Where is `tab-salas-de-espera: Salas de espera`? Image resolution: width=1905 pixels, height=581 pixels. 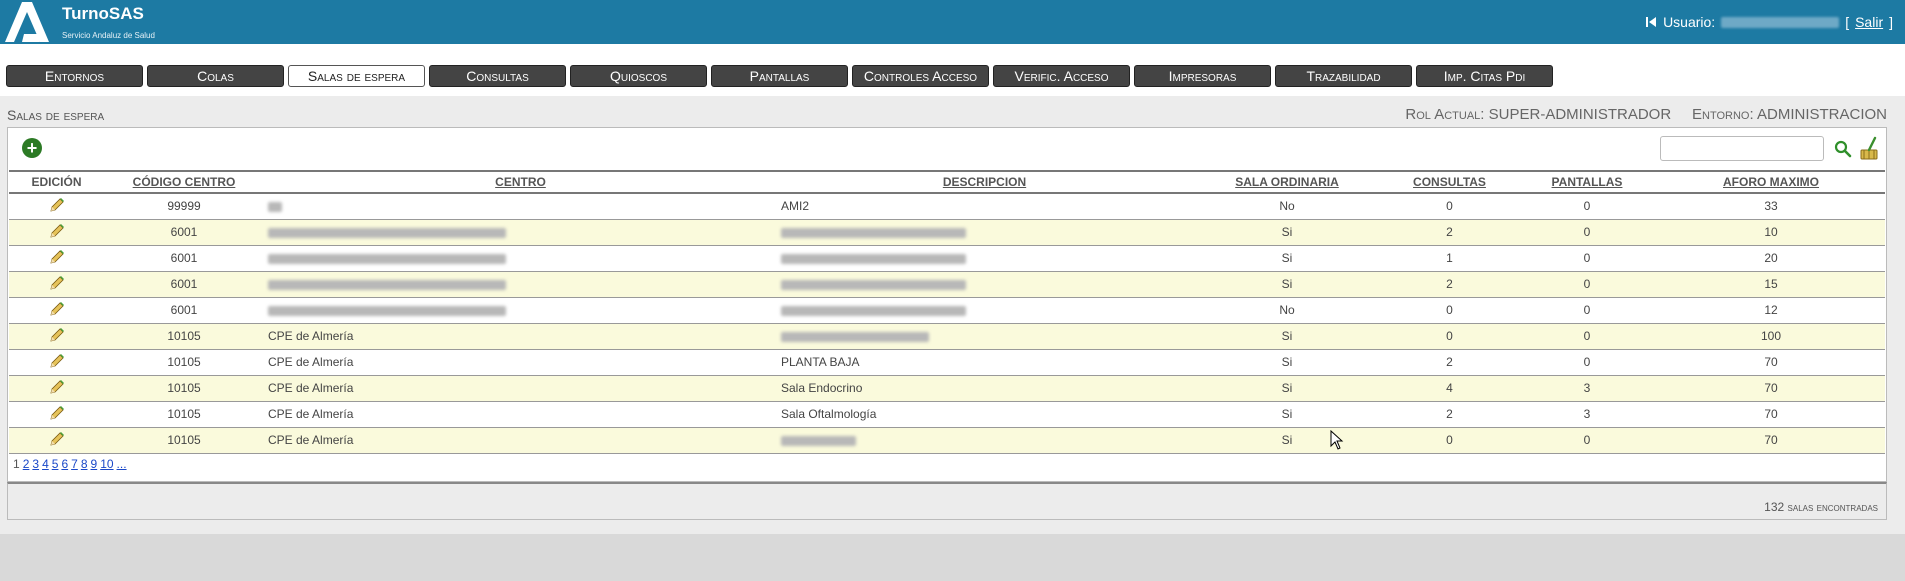
tab-salas-de-espera: Salas de espera is located at coordinates (356, 76).